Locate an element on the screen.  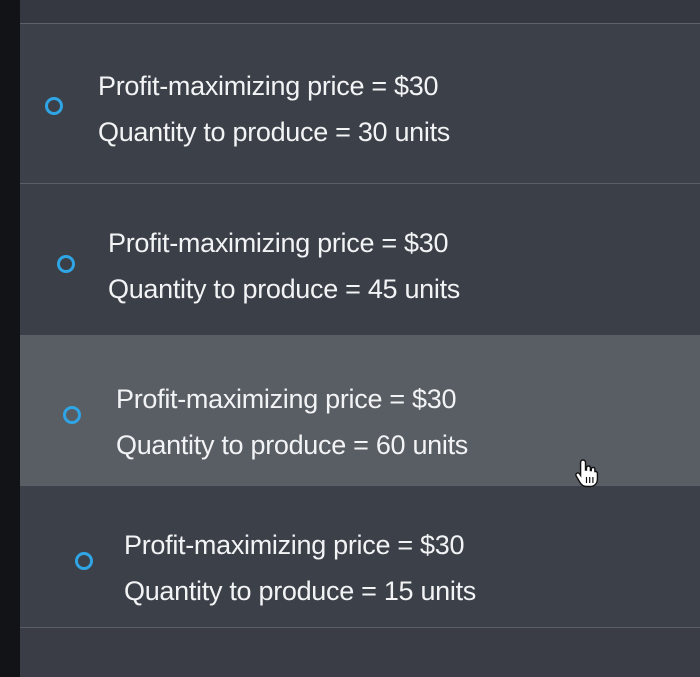
hand-pointer-icon is located at coordinates (587, 473).